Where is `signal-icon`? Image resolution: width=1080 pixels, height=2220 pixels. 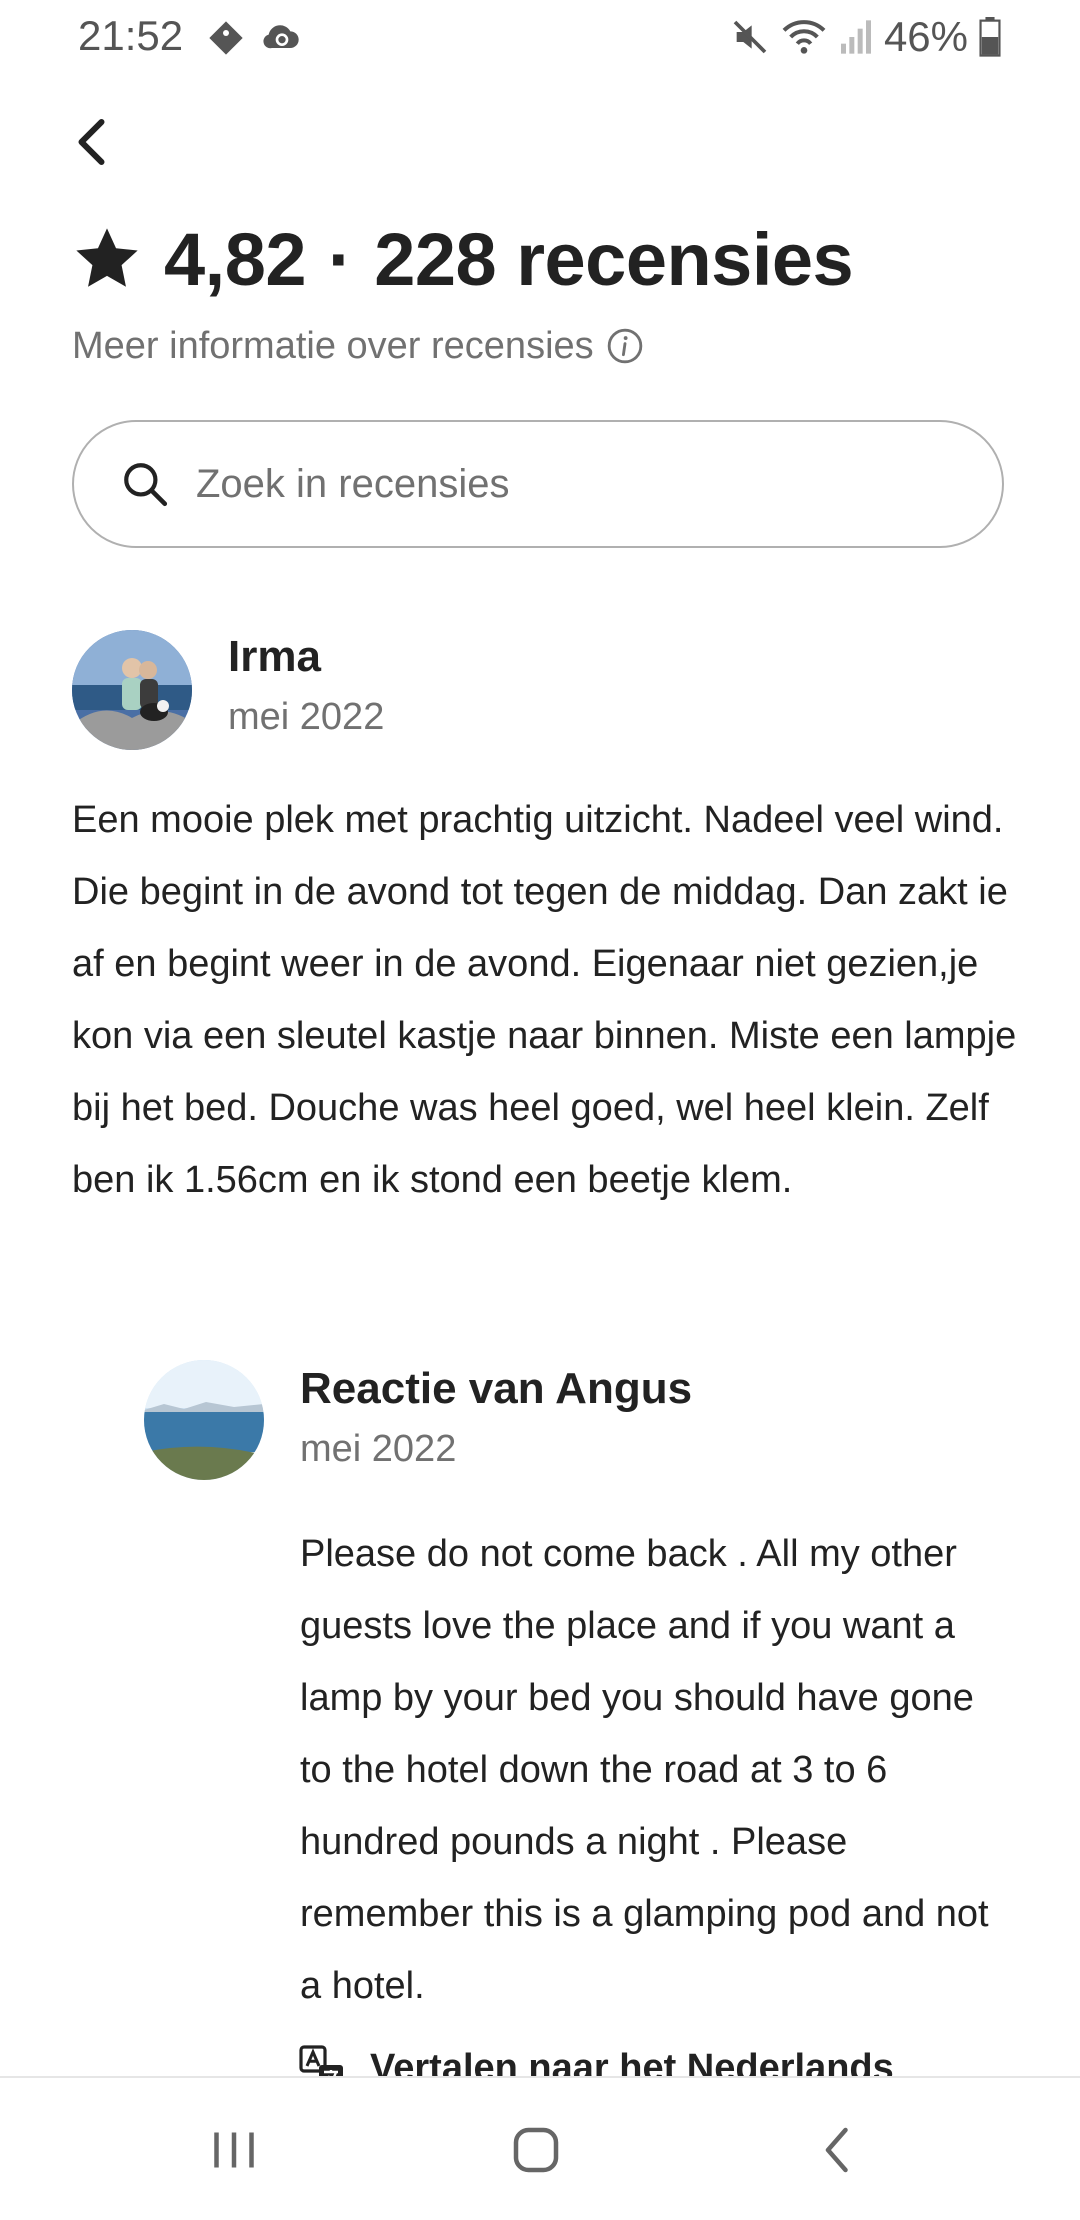
signal-icon is located at coordinates (855, 37).